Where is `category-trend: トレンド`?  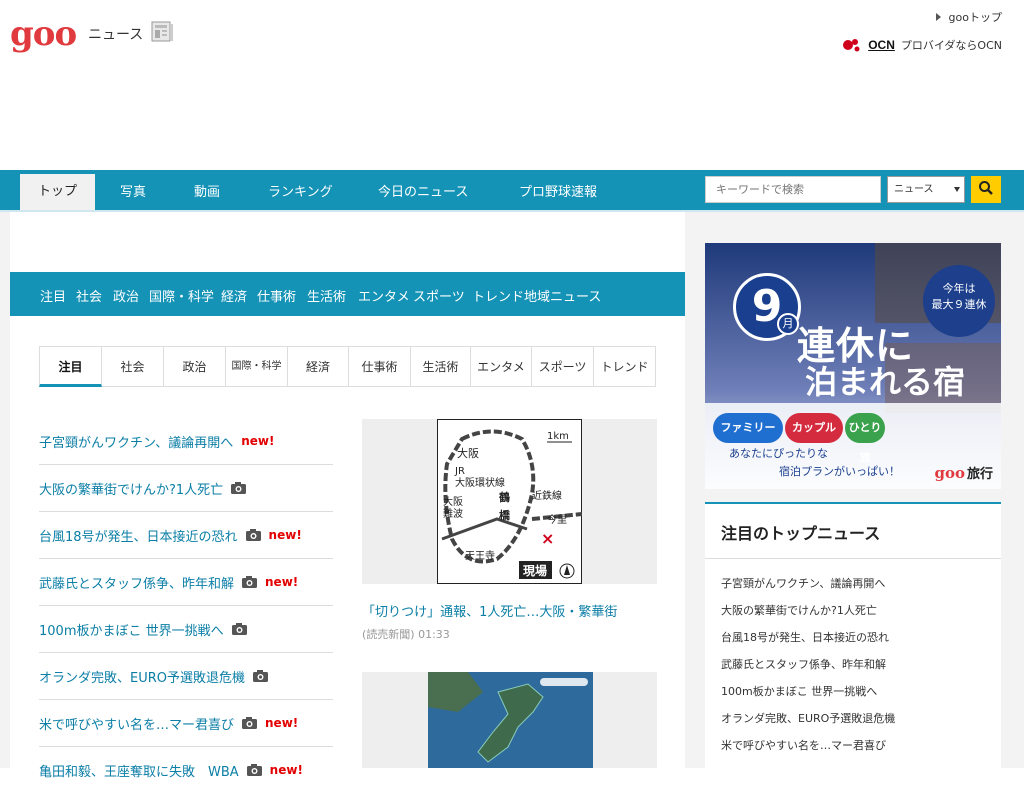 category-trend: トレンド is located at coordinates (498, 295).